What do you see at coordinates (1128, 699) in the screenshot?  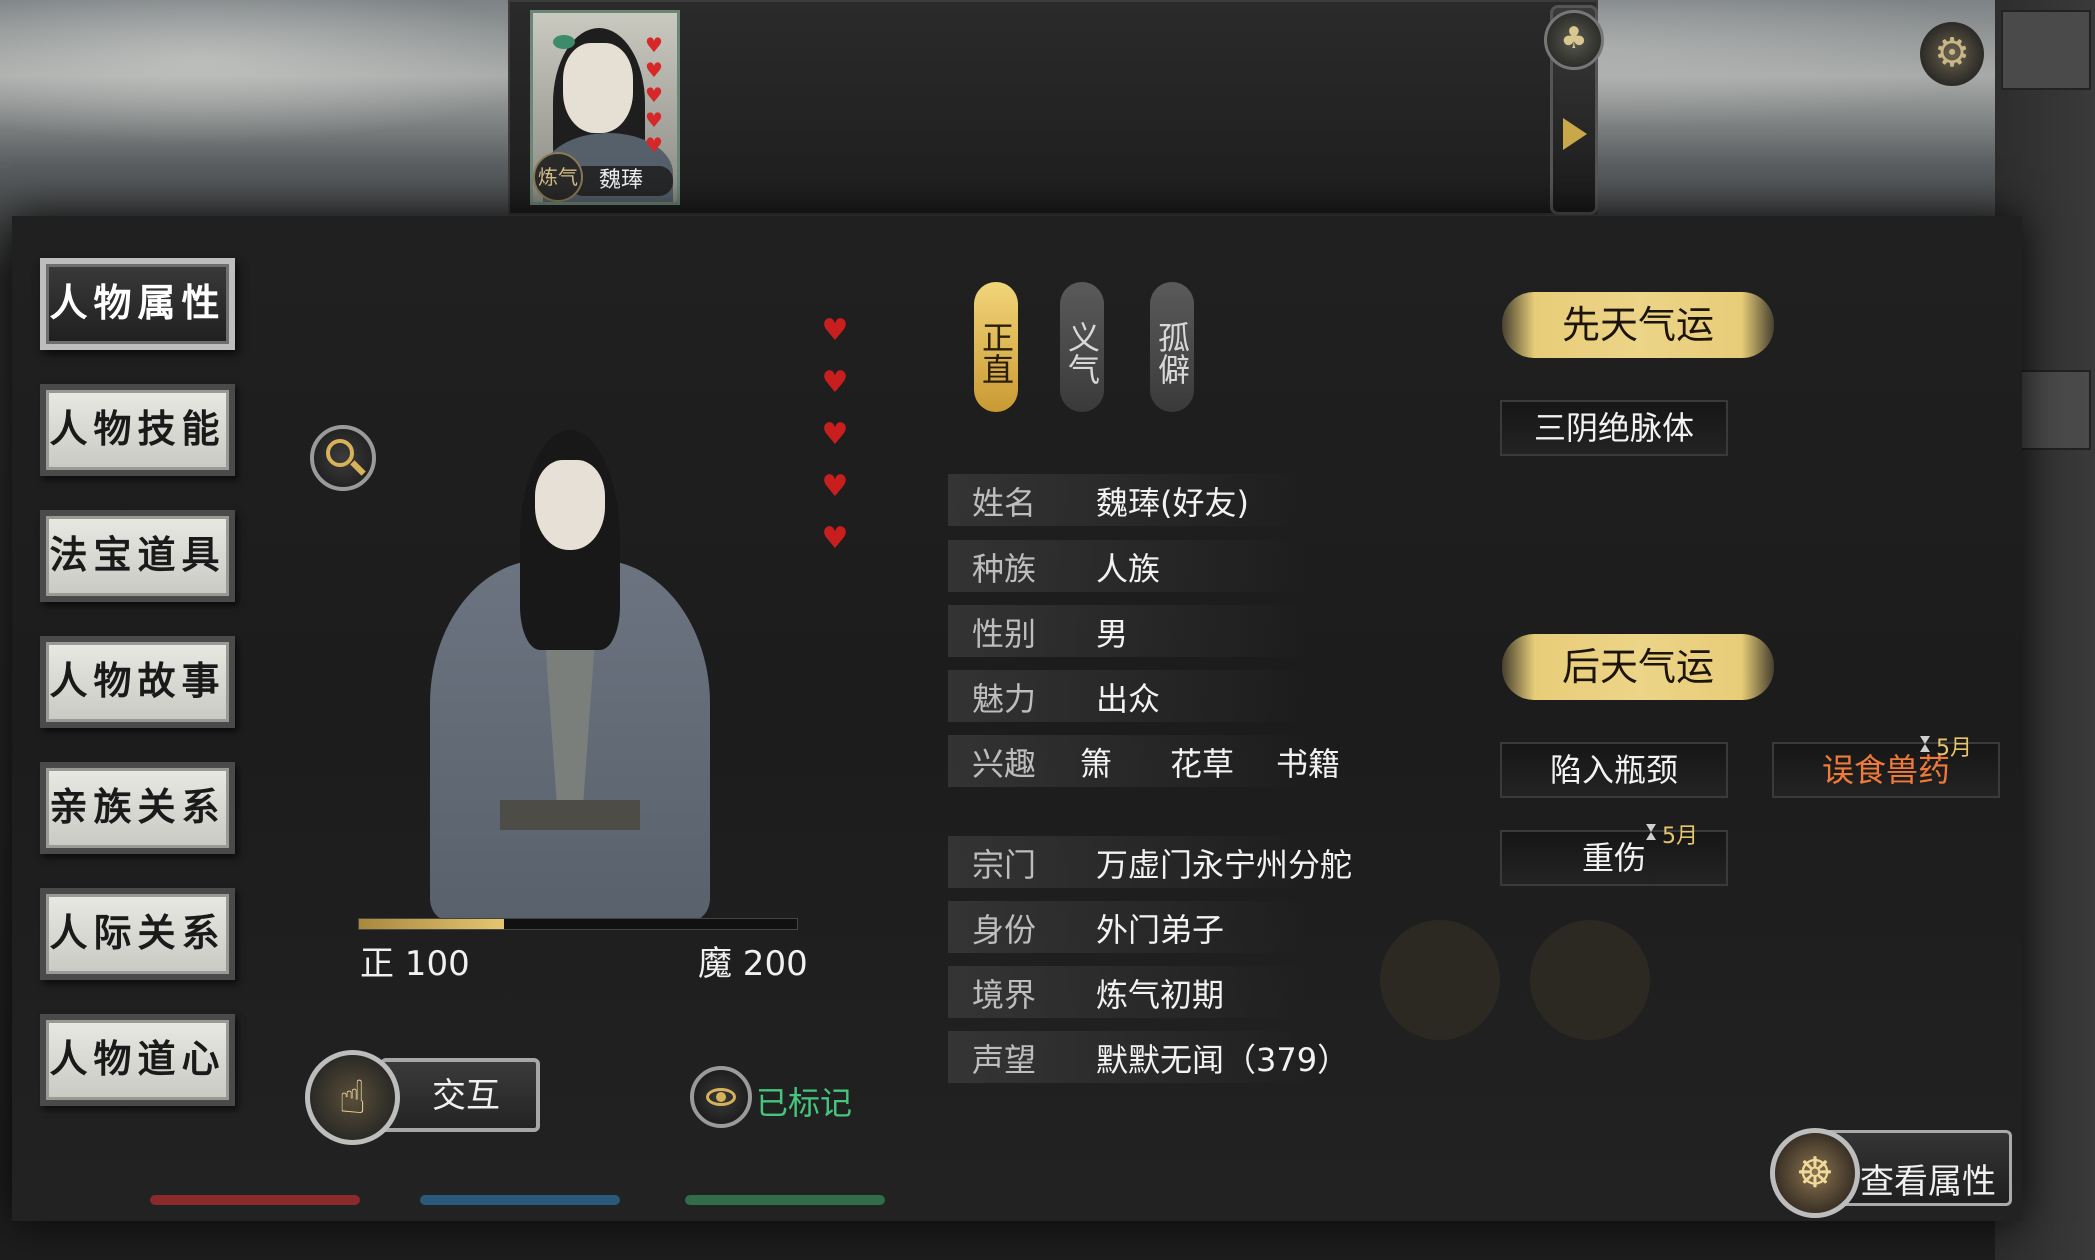 I see `charm-value: 出众` at bounding box center [1128, 699].